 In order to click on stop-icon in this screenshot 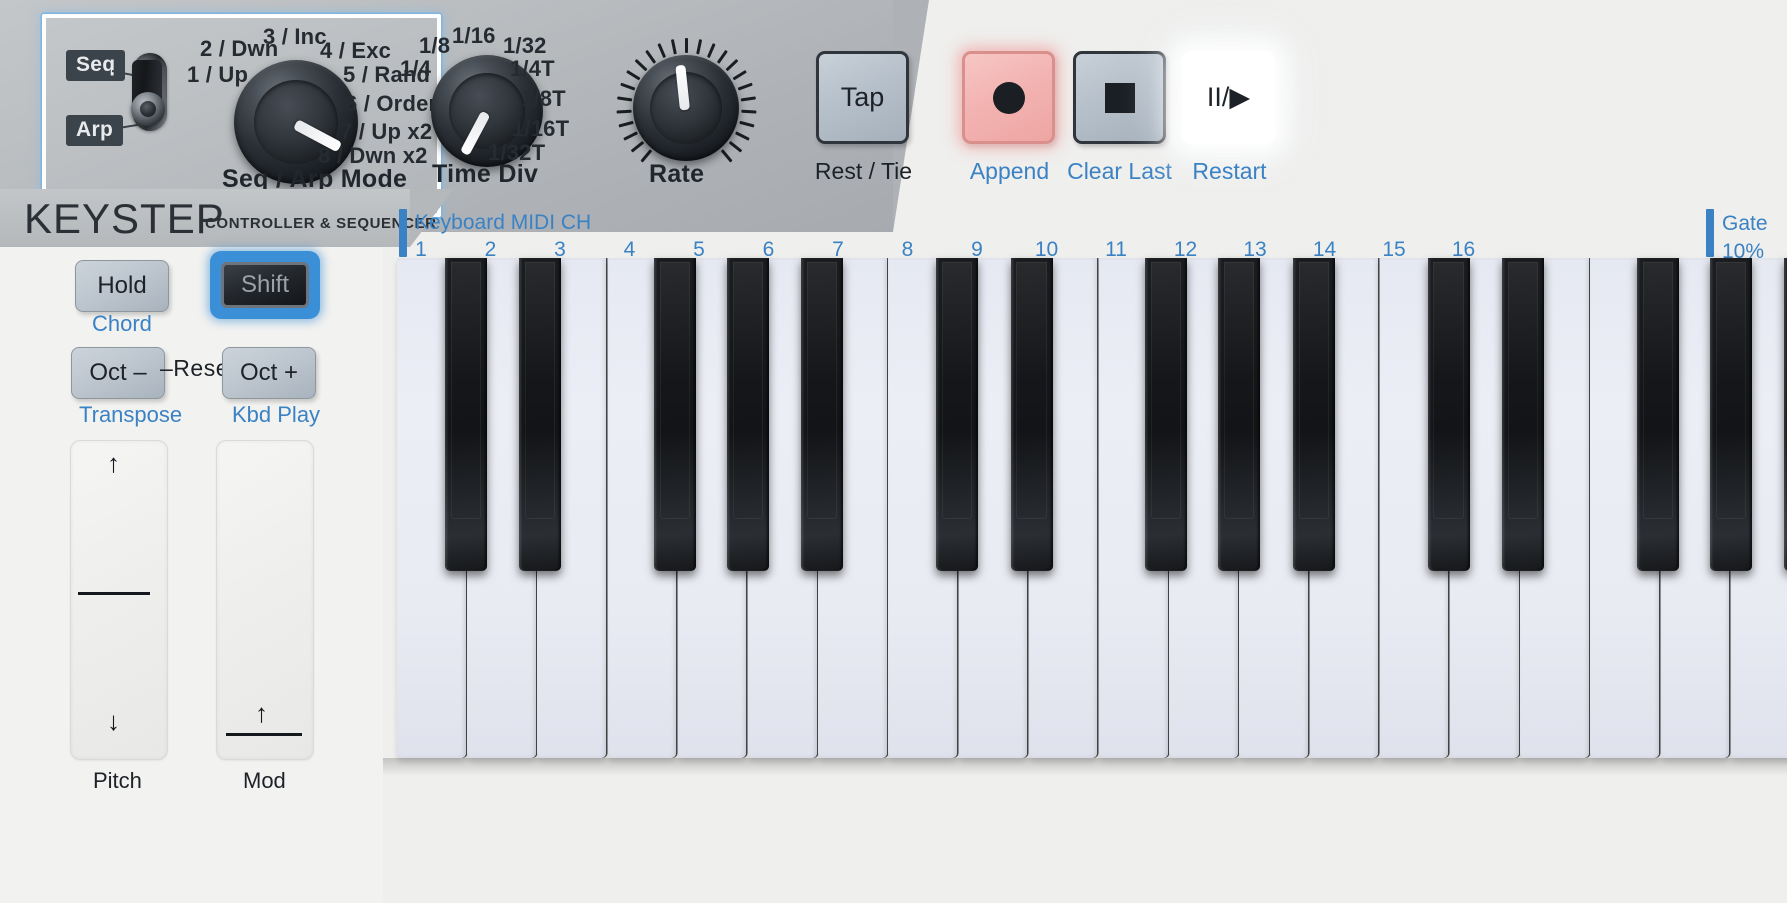, I will do `click(1119, 97)`.